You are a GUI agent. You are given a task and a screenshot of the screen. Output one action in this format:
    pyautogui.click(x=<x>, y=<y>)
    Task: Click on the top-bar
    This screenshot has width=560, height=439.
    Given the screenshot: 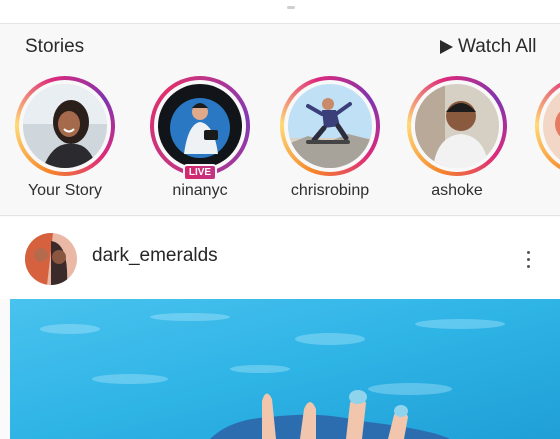 What is the action you would take?
    pyautogui.click(x=280, y=12)
    